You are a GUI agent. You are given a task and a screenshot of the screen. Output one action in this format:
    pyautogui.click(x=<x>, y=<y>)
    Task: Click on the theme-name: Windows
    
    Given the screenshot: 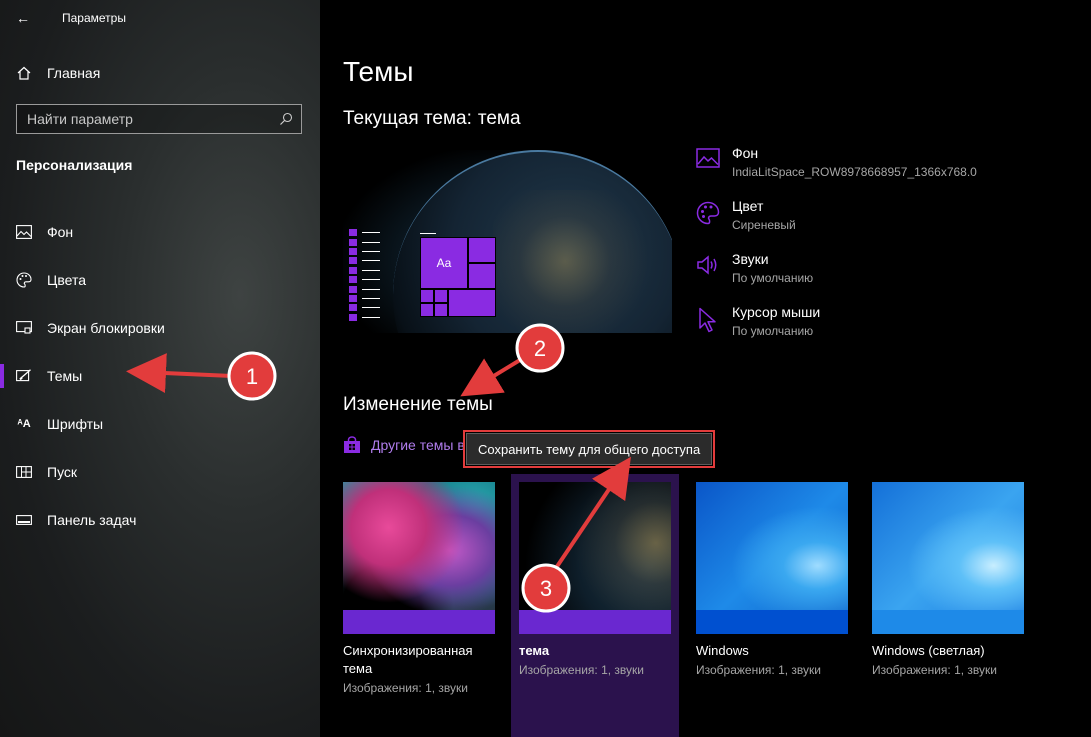 What is the action you would take?
    pyautogui.click(x=722, y=650)
    